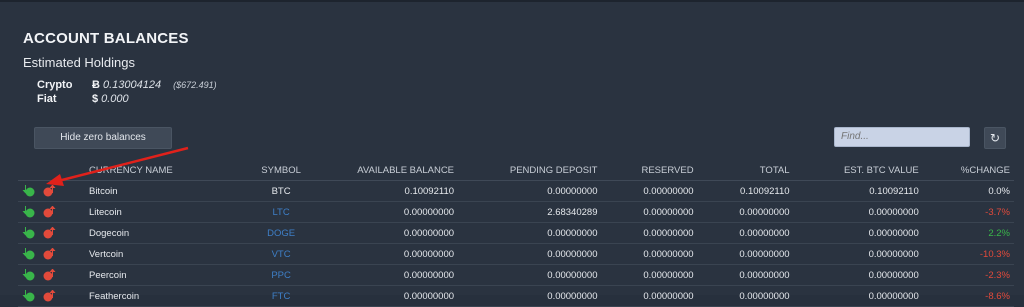 This screenshot has height=307, width=1024. I want to click on percent-change: -10.3%, so click(968, 254).